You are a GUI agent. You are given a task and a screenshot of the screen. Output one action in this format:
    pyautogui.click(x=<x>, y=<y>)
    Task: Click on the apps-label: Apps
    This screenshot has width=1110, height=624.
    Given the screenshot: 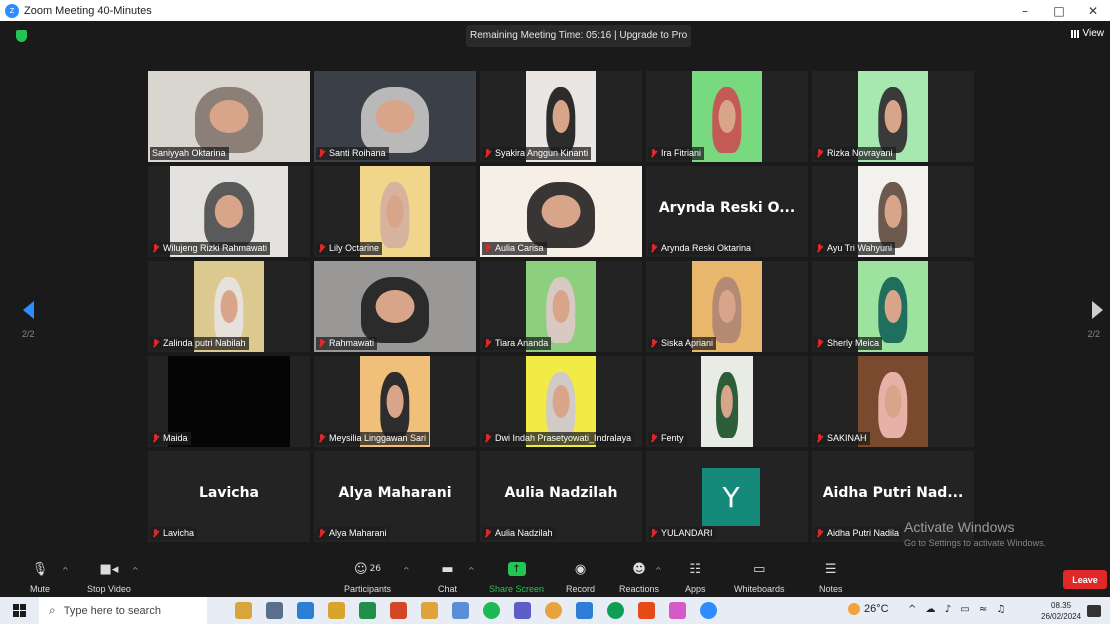 What is the action you would take?
    pyautogui.click(x=695, y=589)
    